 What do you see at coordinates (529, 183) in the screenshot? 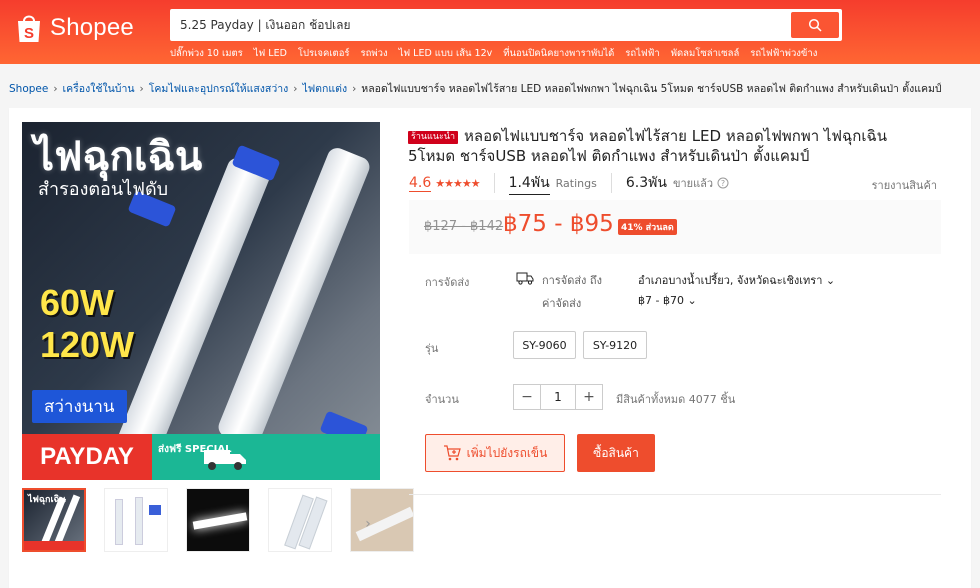
I see `ratings-count: 1.4พัน` at bounding box center [529, 183].